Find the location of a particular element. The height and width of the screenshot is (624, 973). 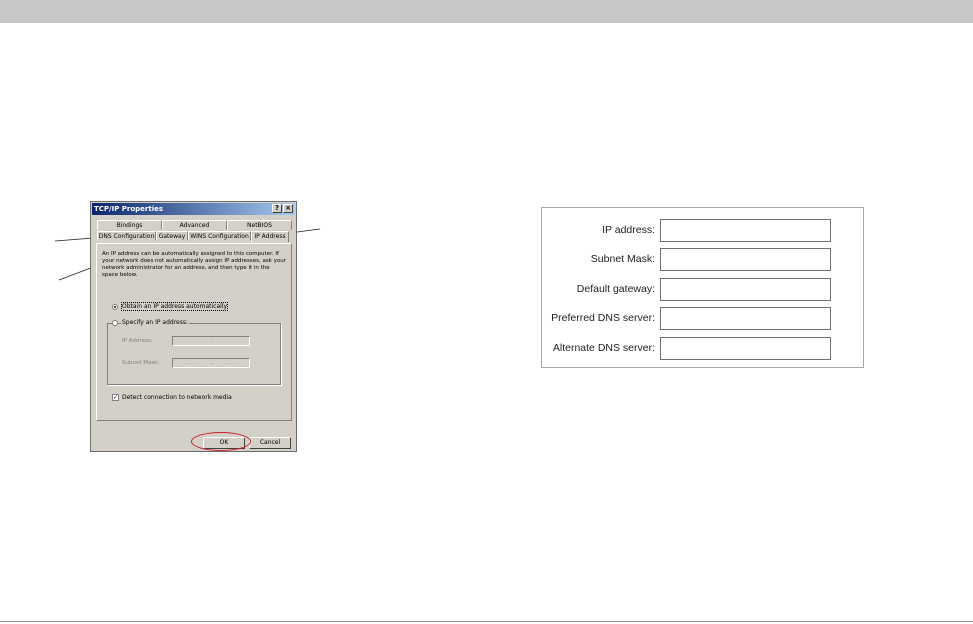

ip-address-form-label: IP address: is located at coordinates (628, 230).